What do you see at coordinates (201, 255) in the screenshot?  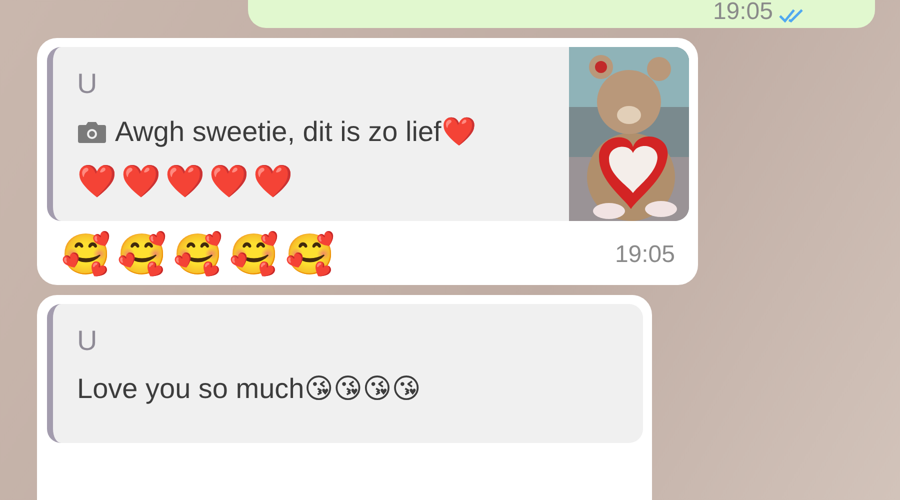 I see `message-text: 🥰🥰🥰🥰🥰` at bounding box center [201, 255].